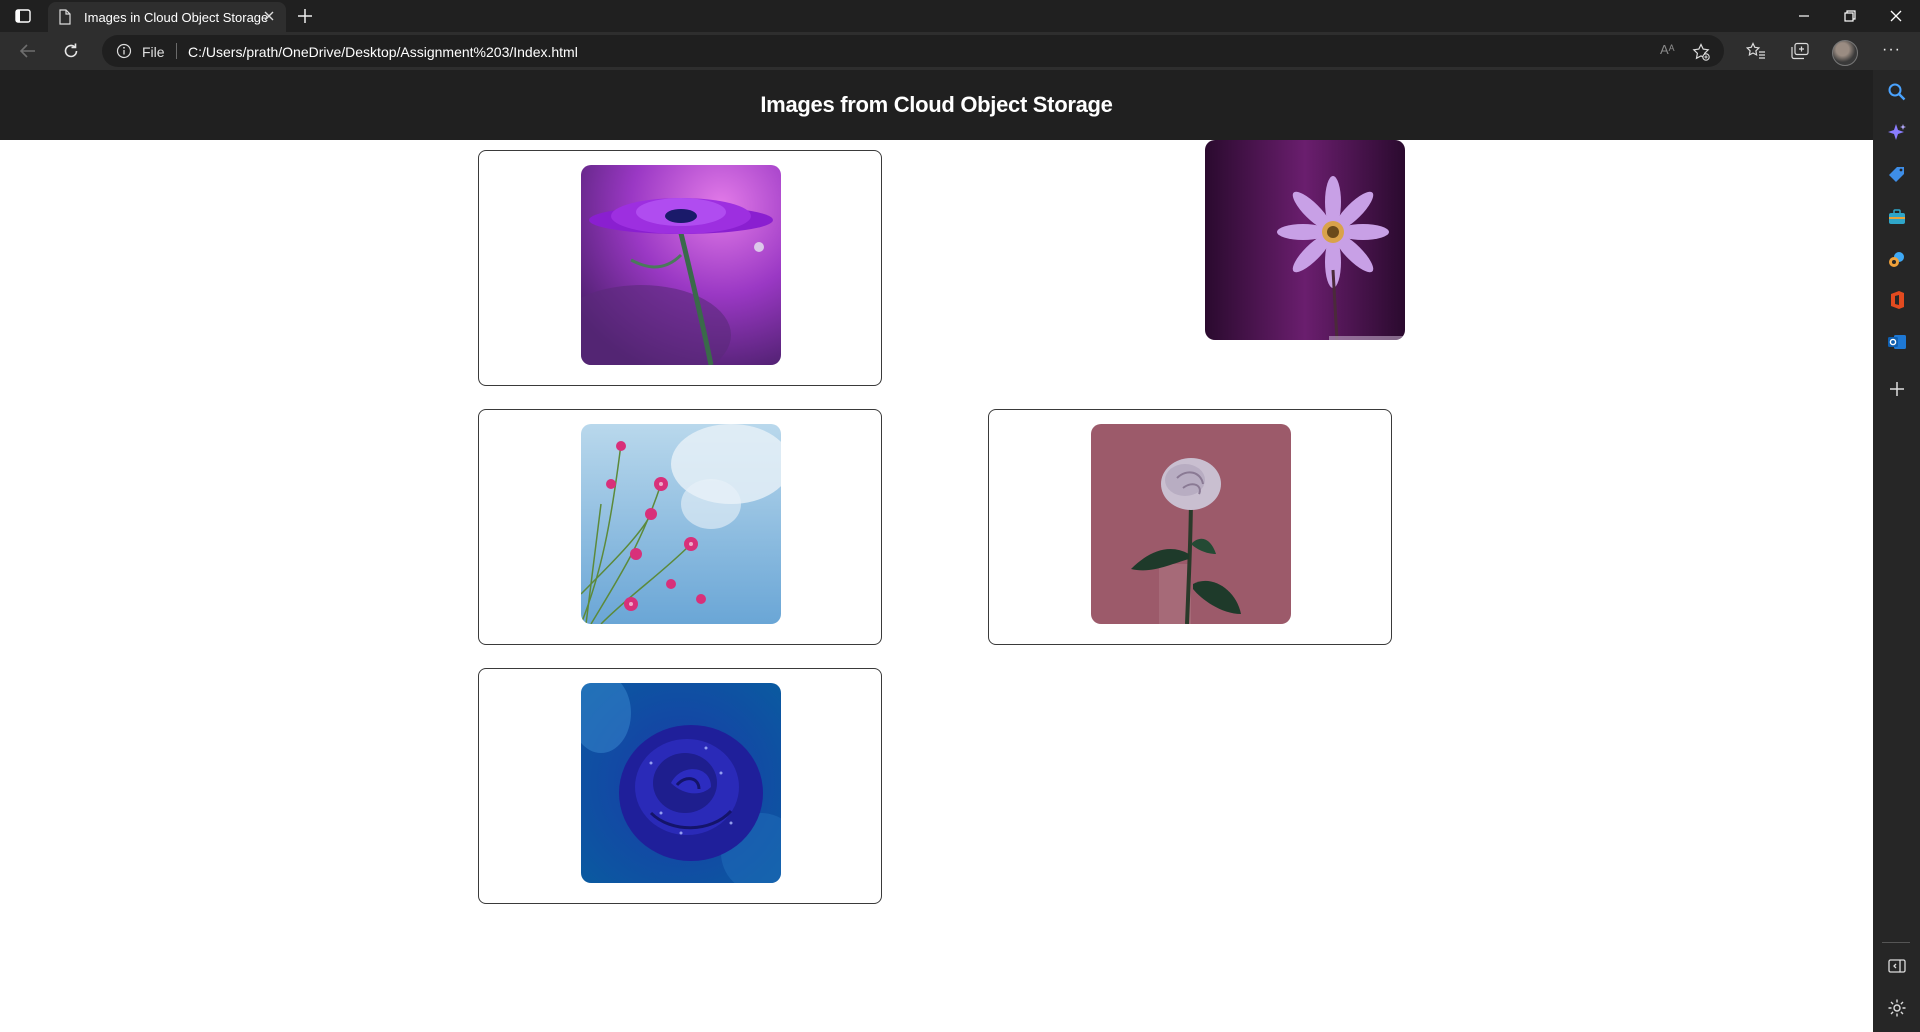  What do you see at coordinates (124, 53) in the screenshot?
I see `info-icon` at bounding box center [124, 53].